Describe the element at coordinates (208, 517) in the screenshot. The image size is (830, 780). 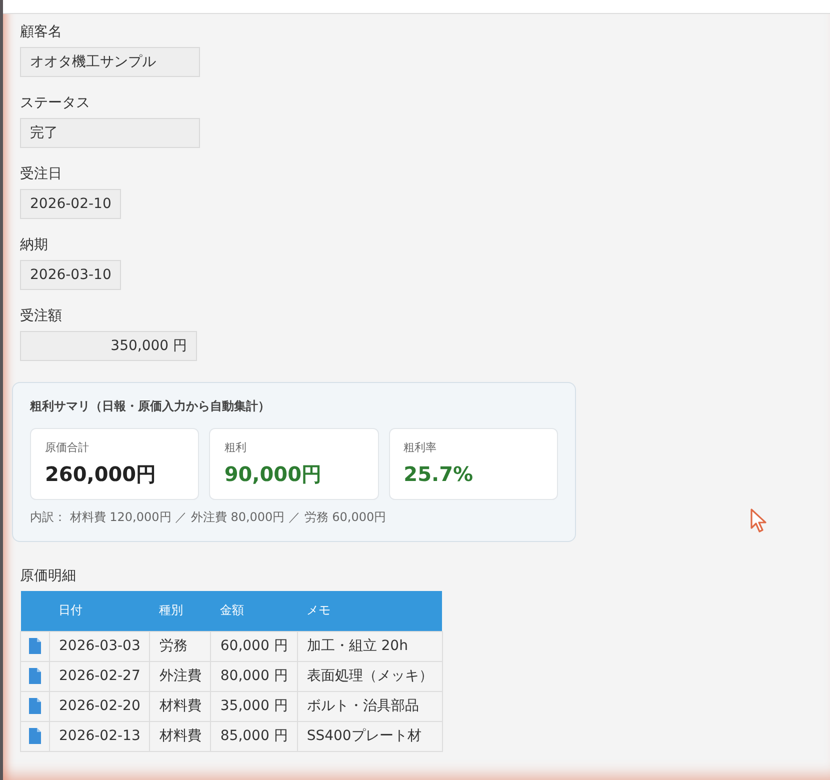
I see `breakdown-text: 内訳： 材料費 120,000円 ／ 外注費 80,000円 ／ 労務 60,000円` at that location.